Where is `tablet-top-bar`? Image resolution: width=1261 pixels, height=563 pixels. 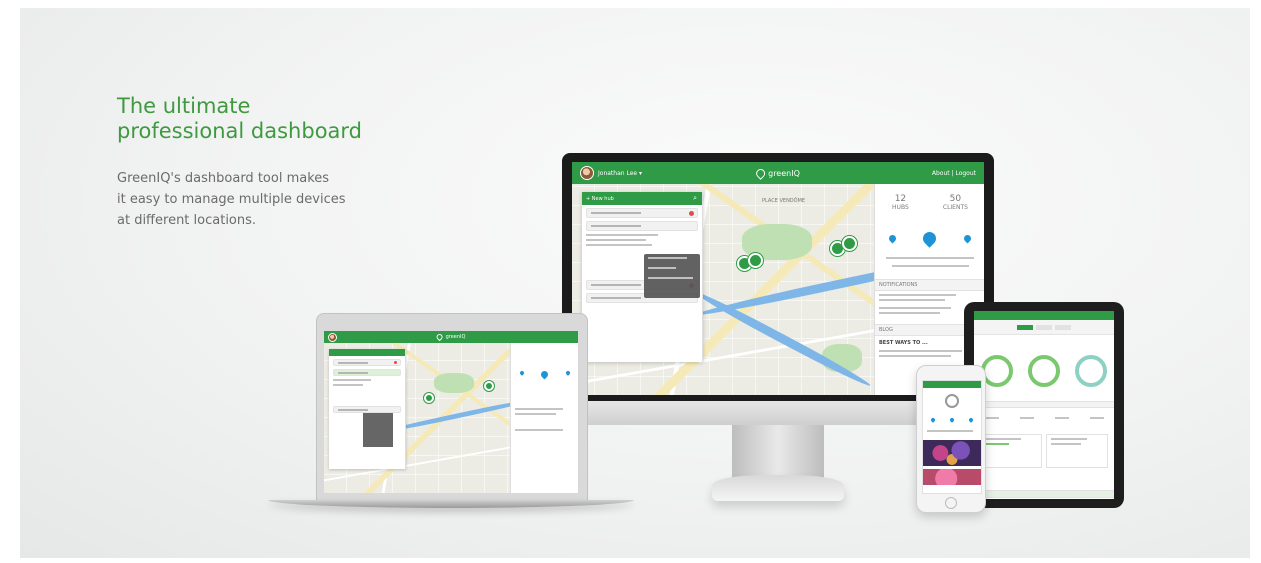
tablet-top-bar is located at coordinates (1044, 315).